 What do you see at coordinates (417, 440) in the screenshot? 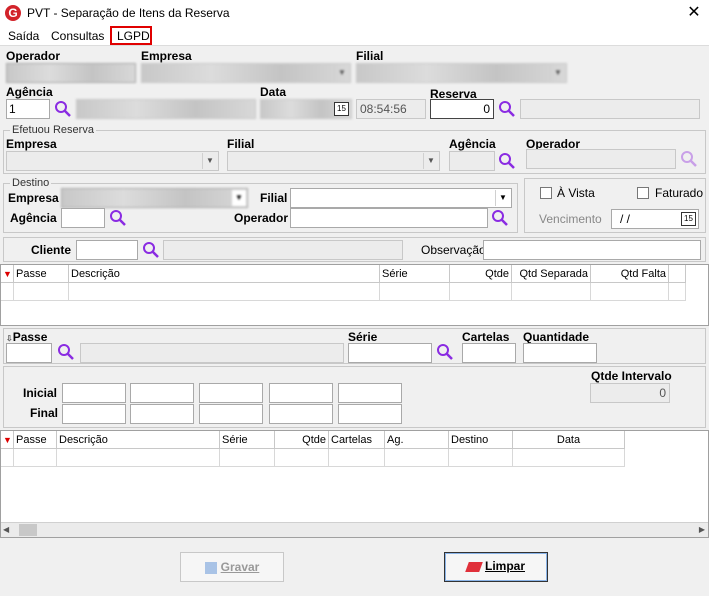
I see `grid2-col-ag: Ag.` at bounding box center [417, 440].